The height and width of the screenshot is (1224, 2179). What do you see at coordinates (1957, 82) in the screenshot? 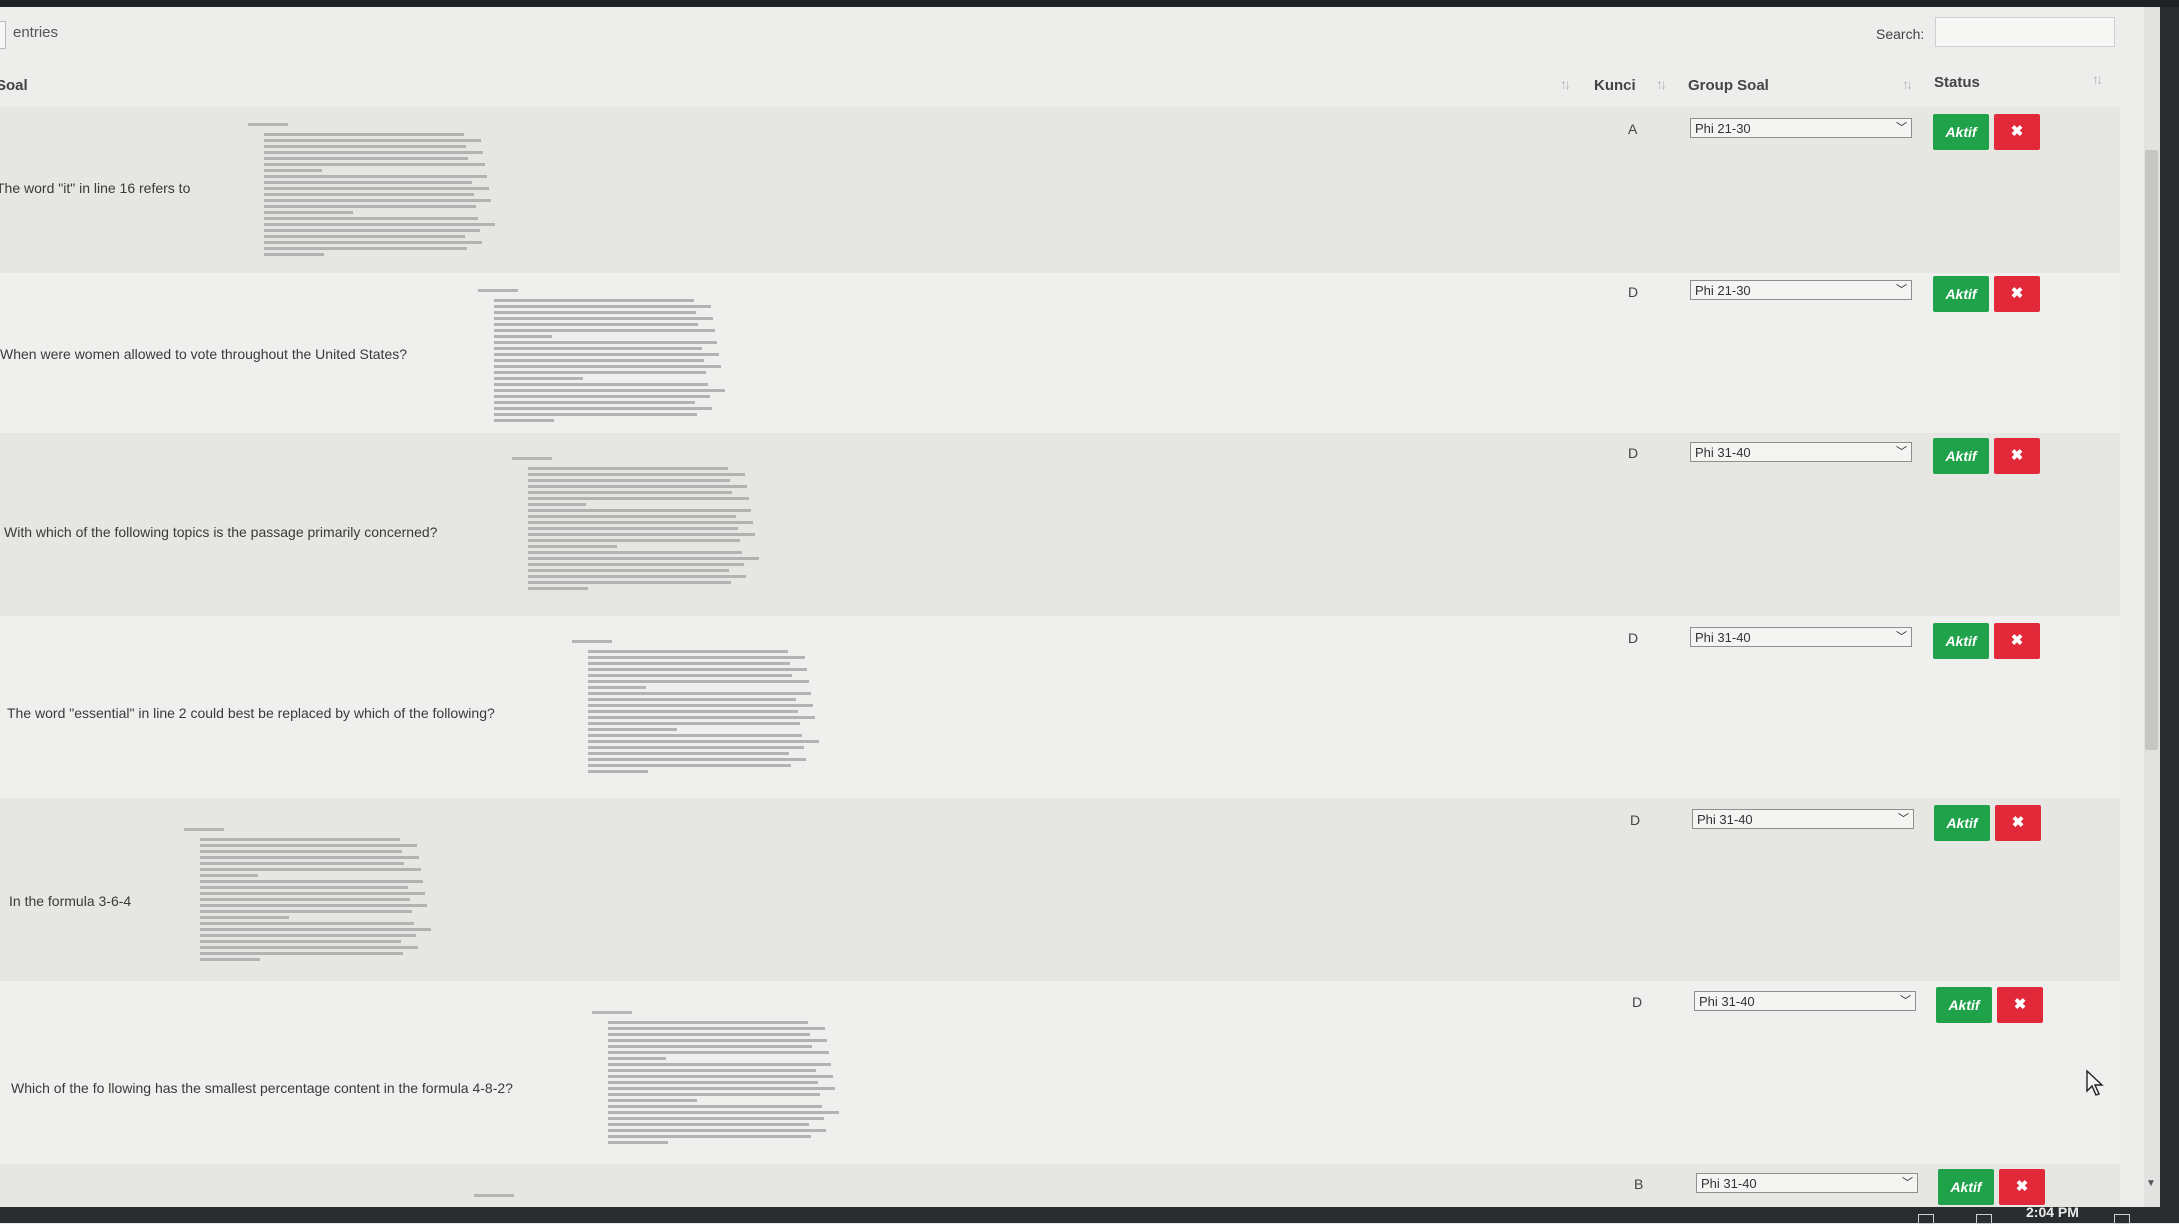
I see `header-status: Status` at bounding box center [1957, 82].